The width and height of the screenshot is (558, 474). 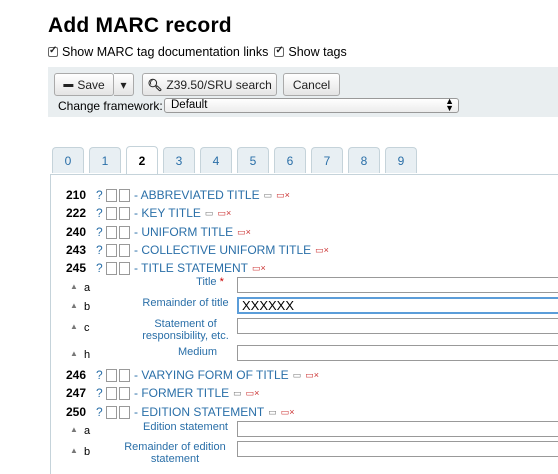 What do you see at coordinates (87, 355) in the screenshot?
I see `subfield-code: h` at bounding box center [87, 355].